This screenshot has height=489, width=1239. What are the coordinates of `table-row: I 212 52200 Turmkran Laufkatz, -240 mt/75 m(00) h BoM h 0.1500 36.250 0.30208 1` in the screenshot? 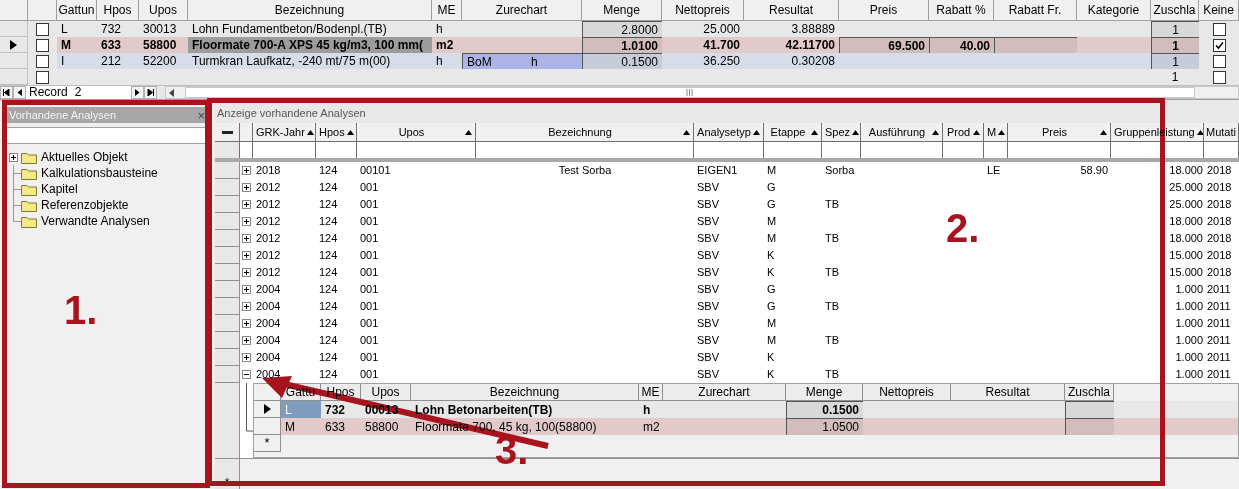 It's located at (619, 61).